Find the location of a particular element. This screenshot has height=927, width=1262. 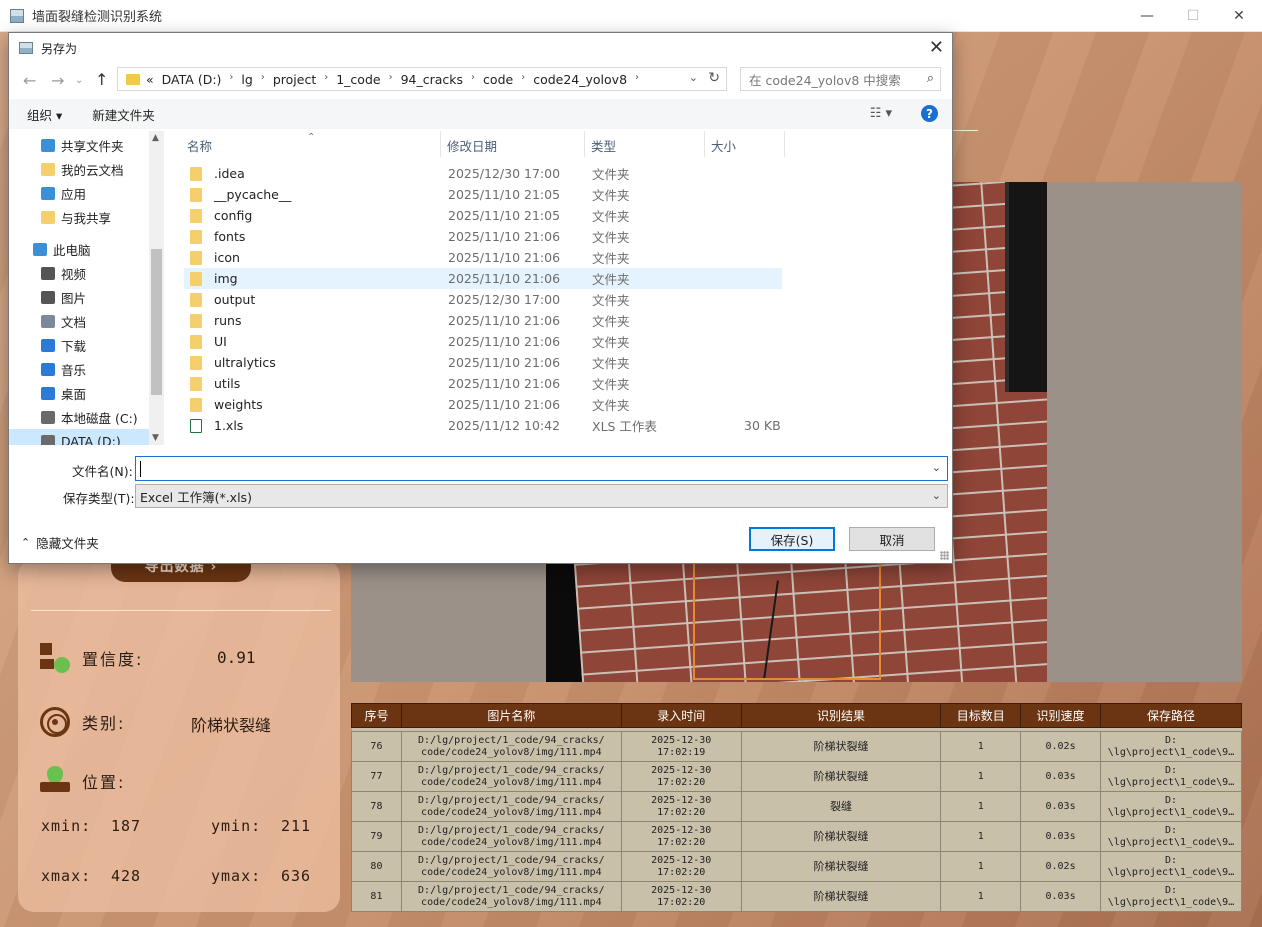

file-row: img 2025/11/10 21:06 文件夹 is located at coordinates (483, 278).